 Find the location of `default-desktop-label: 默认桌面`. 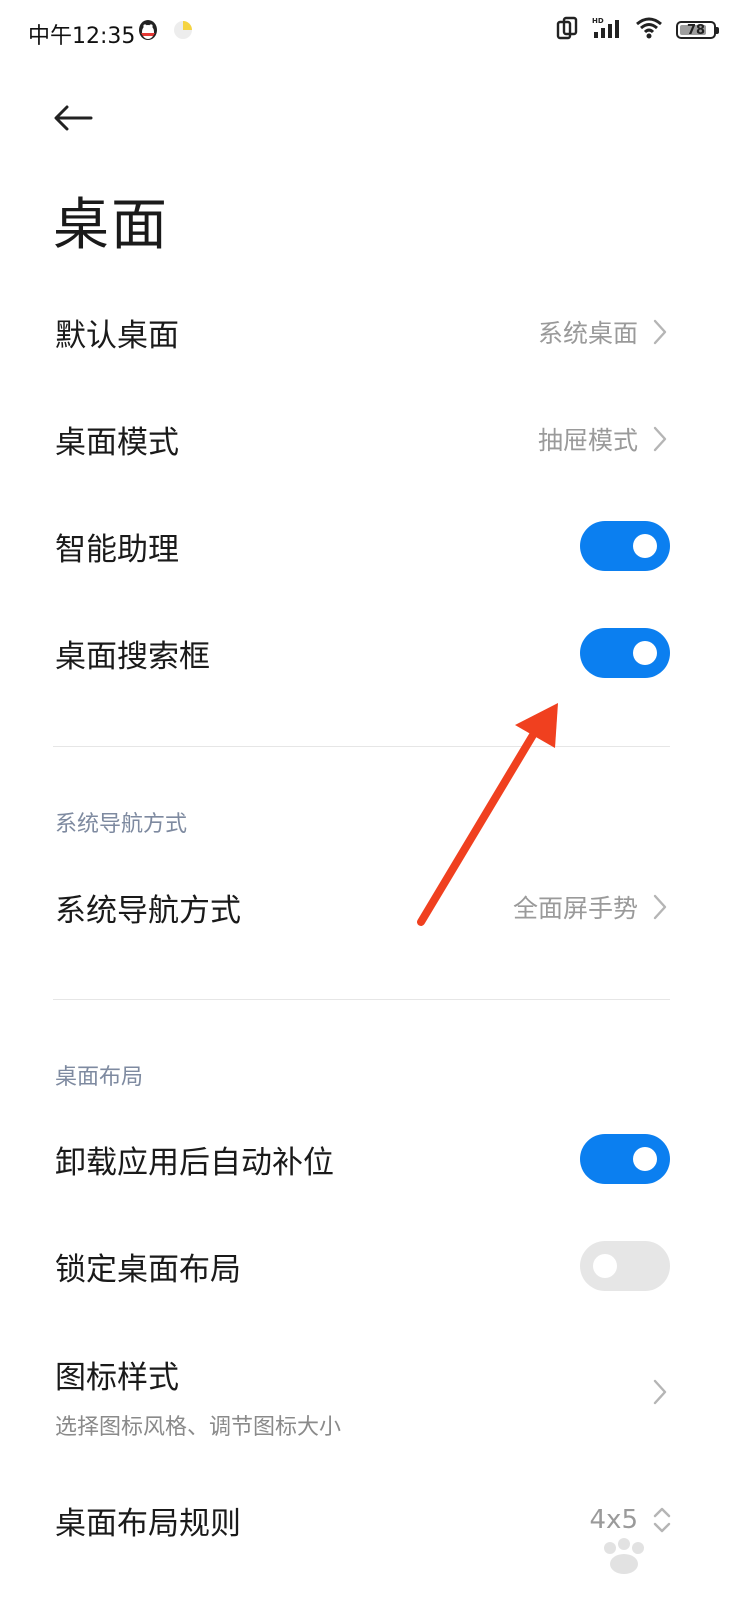

default-desktop-label: 默认桌面 is located at coordinates (117, 335).